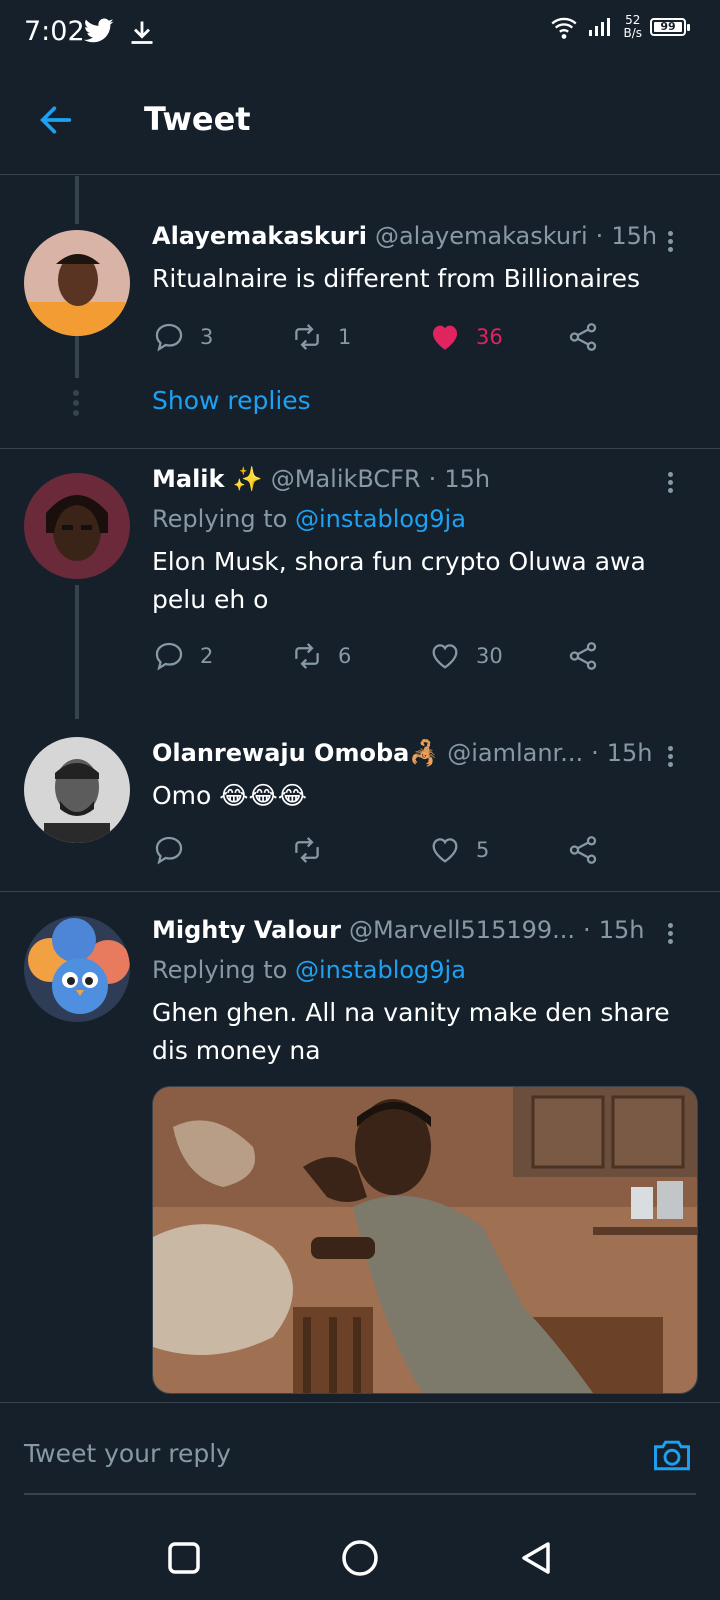 Image resolution: width=720 pixels, height=1600 pixels. I want to click on camera-icon, so click(672, 1455).